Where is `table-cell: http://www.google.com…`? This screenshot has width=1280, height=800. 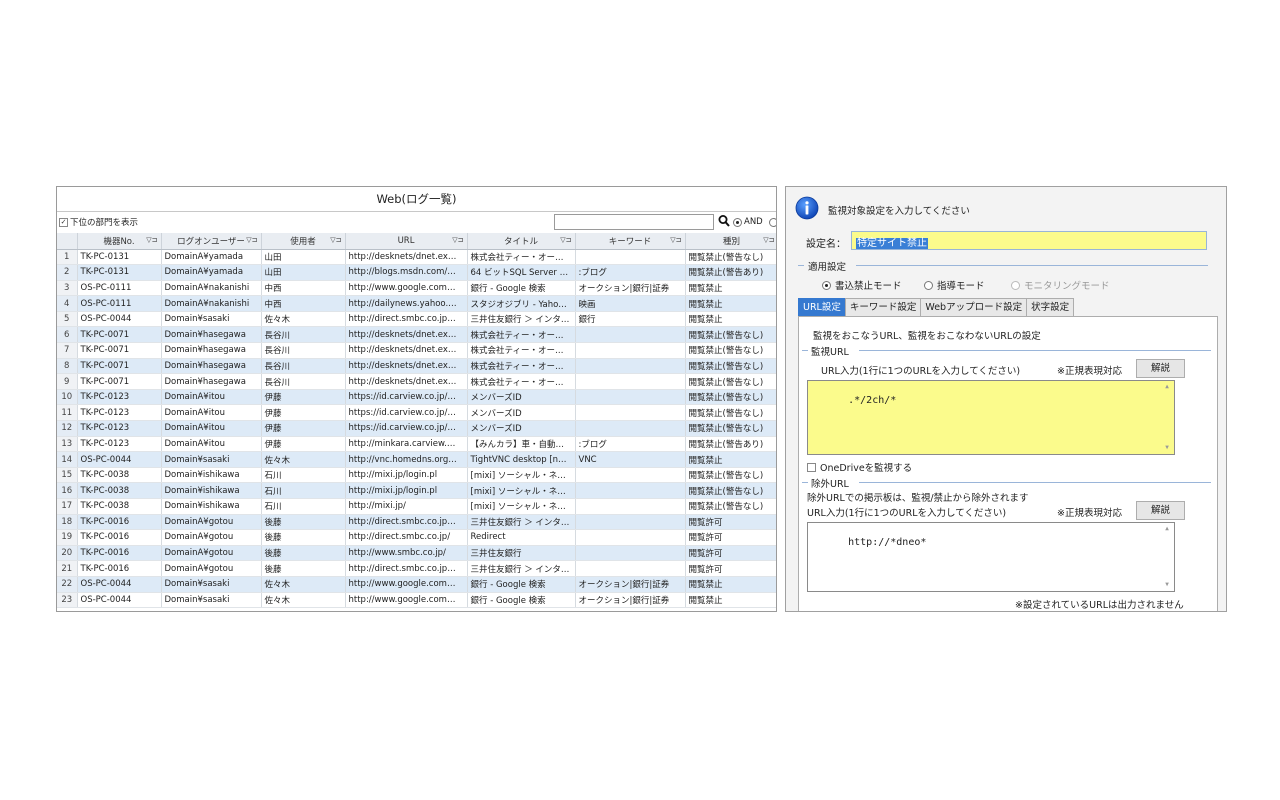
table-cell: http://www.google.com… is located at coordinates (406, 584).